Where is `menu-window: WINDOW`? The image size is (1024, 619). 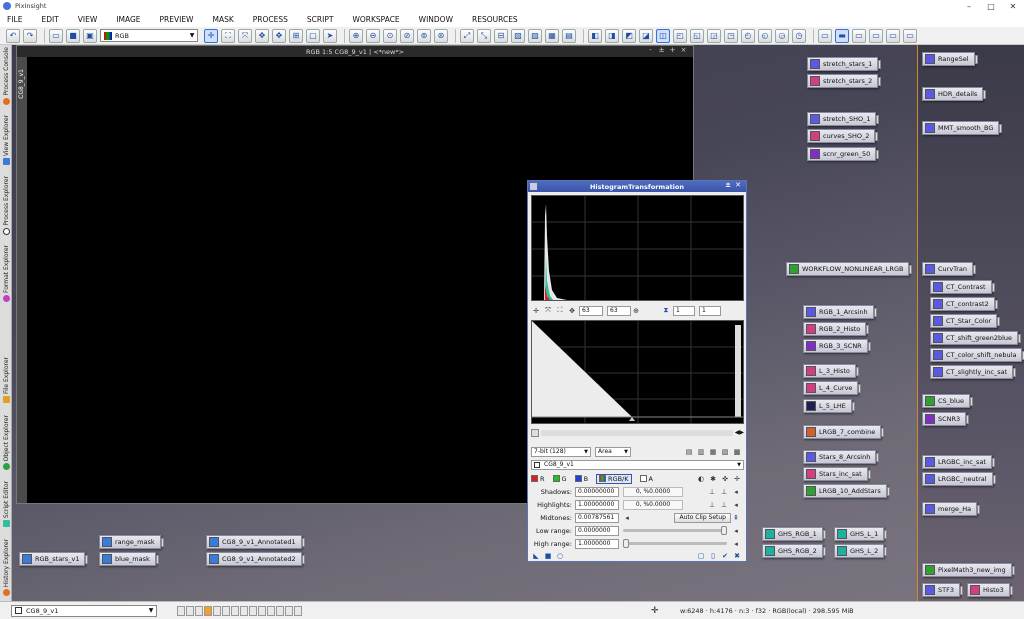 menu-window: WINDOW is located at coordinates (436, 19).